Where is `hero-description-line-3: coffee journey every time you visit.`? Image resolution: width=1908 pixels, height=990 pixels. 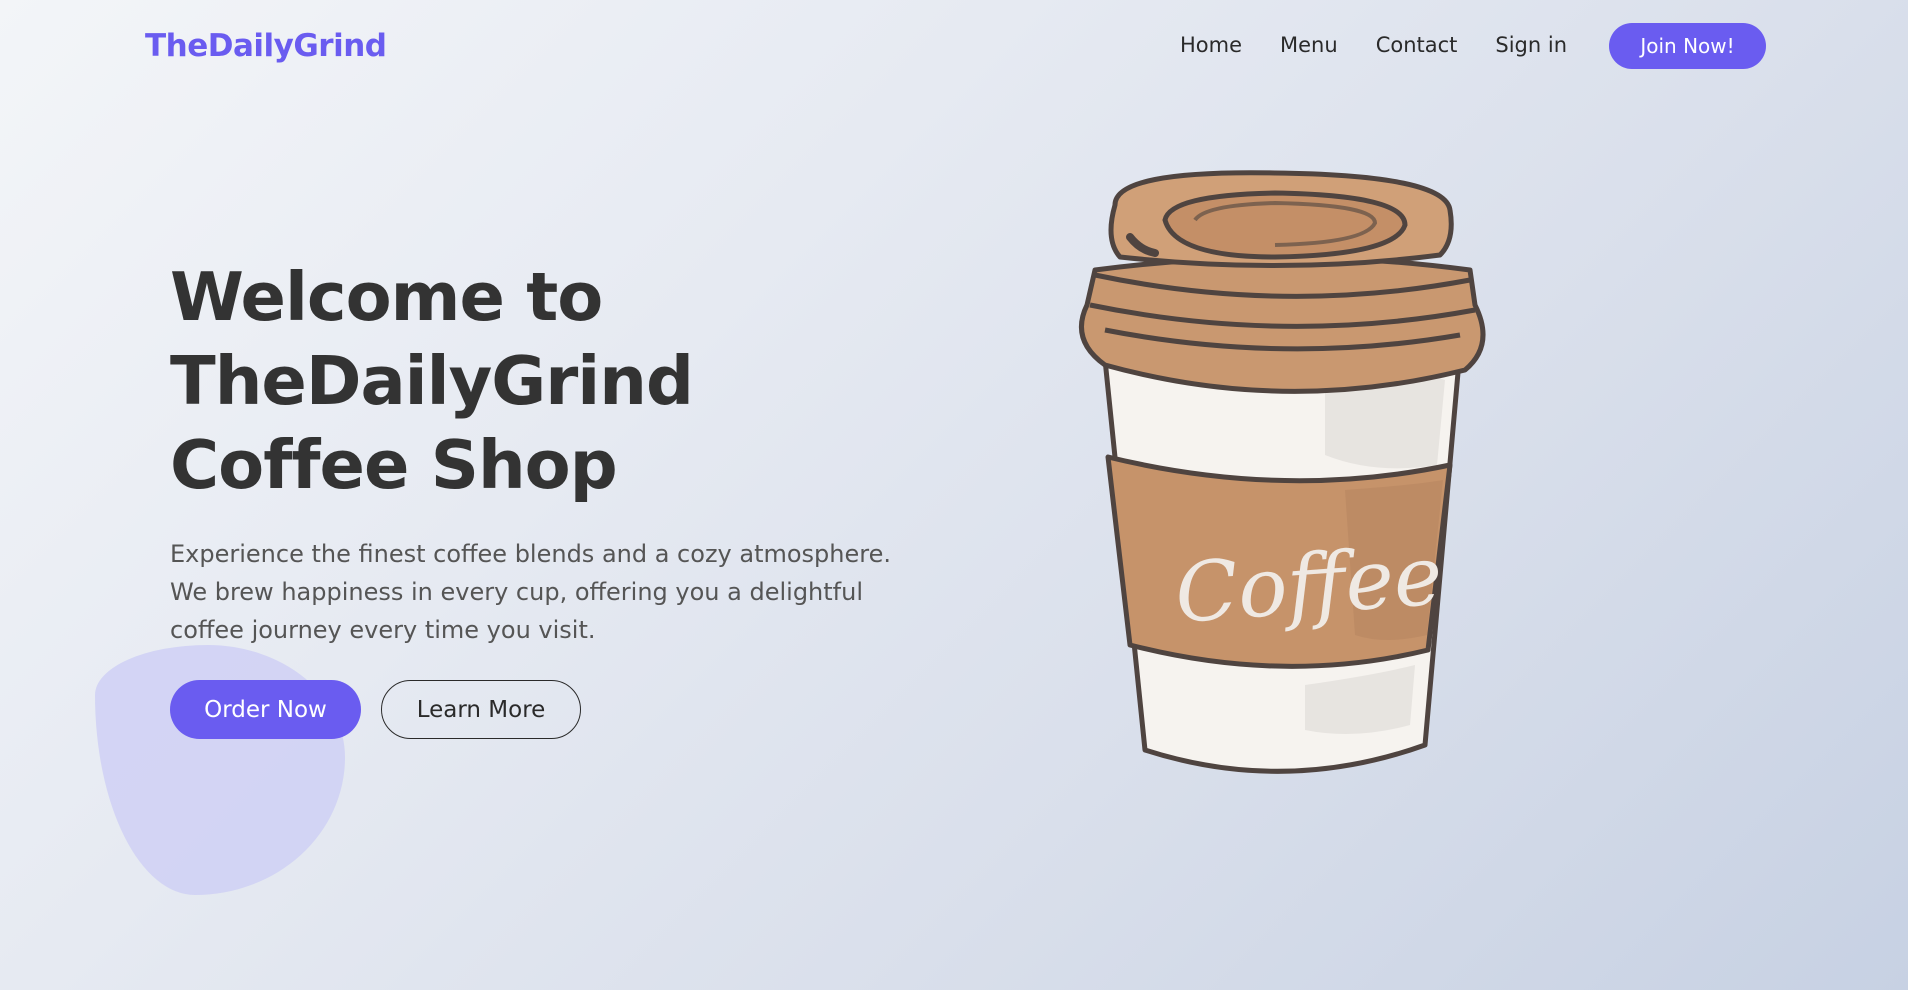 hero-description-line-3: coffee journey every time you visit. is located at coordinates (383, 630).